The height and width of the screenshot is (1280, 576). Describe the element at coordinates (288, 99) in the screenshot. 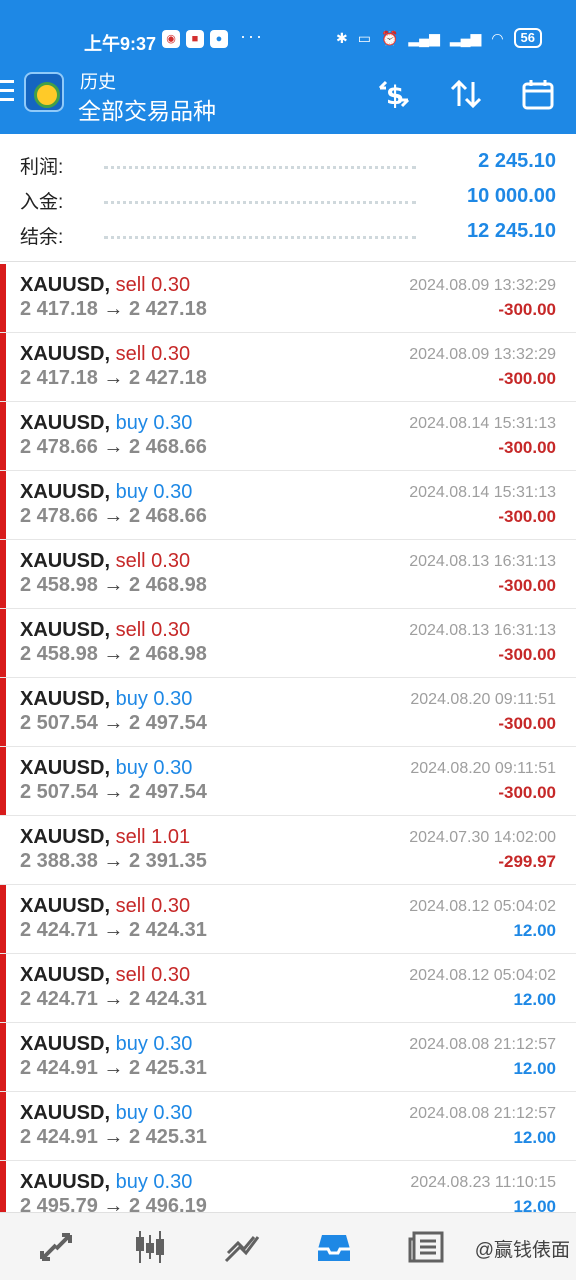

I see `app-bar: 历史 全部交易品种 $` at that location.